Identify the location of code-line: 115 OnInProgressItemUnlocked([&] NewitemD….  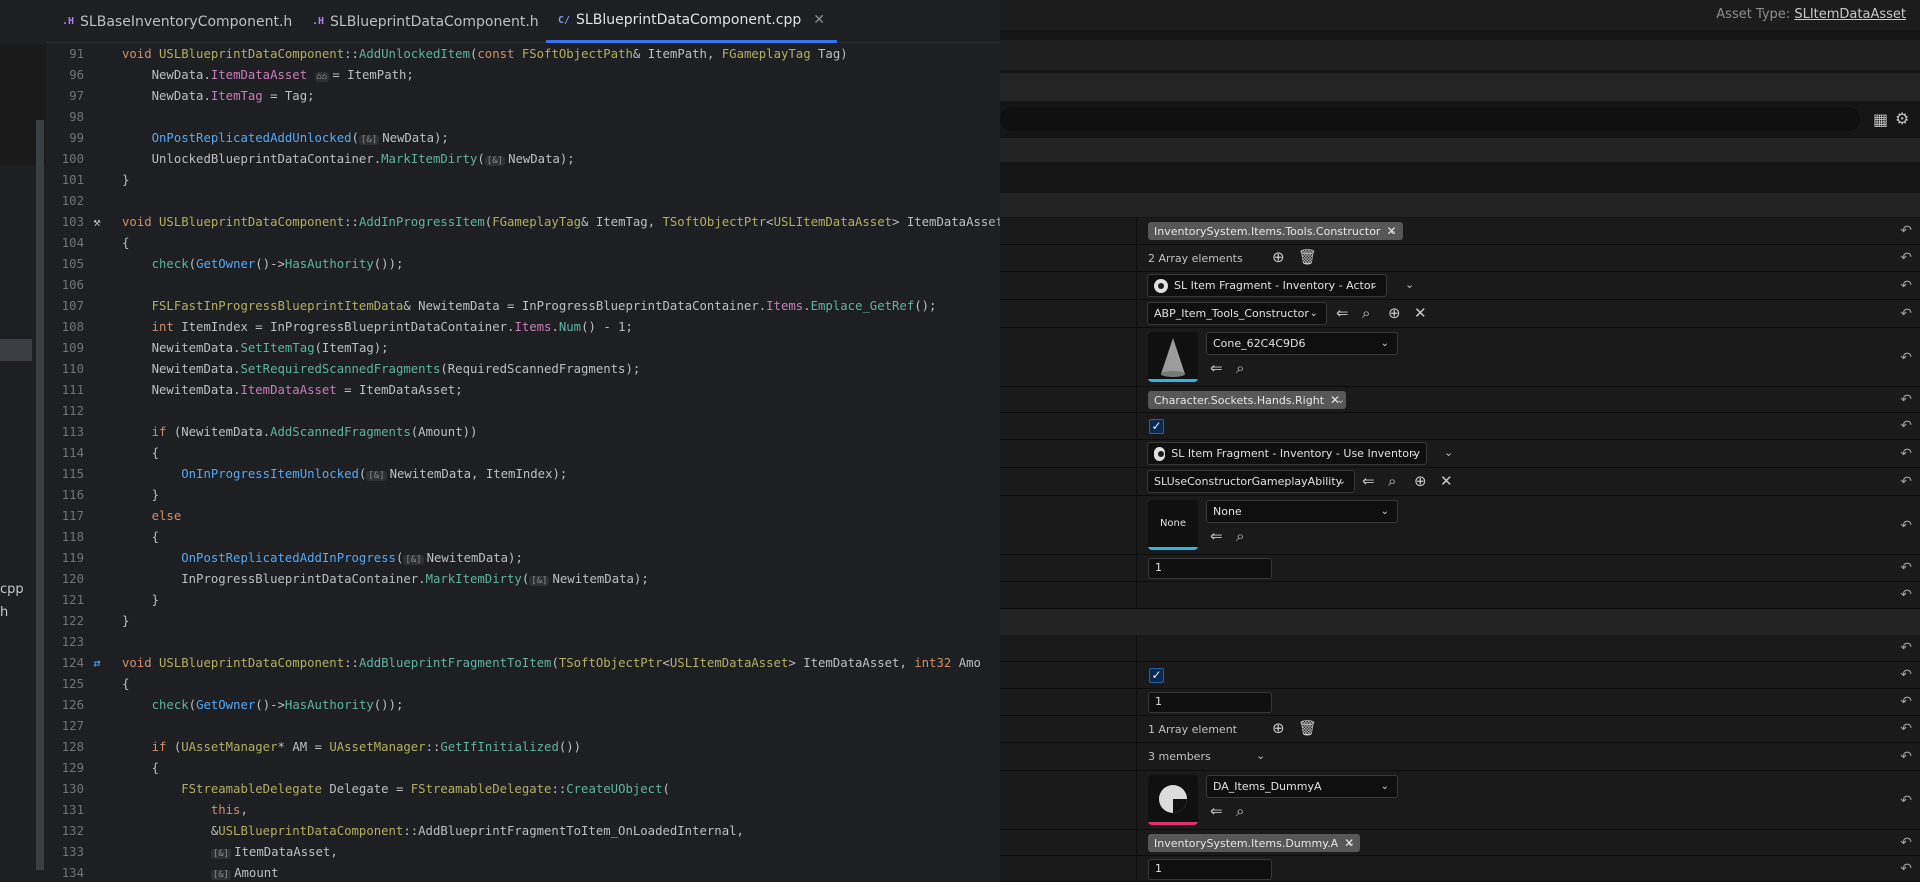
(529, 473).